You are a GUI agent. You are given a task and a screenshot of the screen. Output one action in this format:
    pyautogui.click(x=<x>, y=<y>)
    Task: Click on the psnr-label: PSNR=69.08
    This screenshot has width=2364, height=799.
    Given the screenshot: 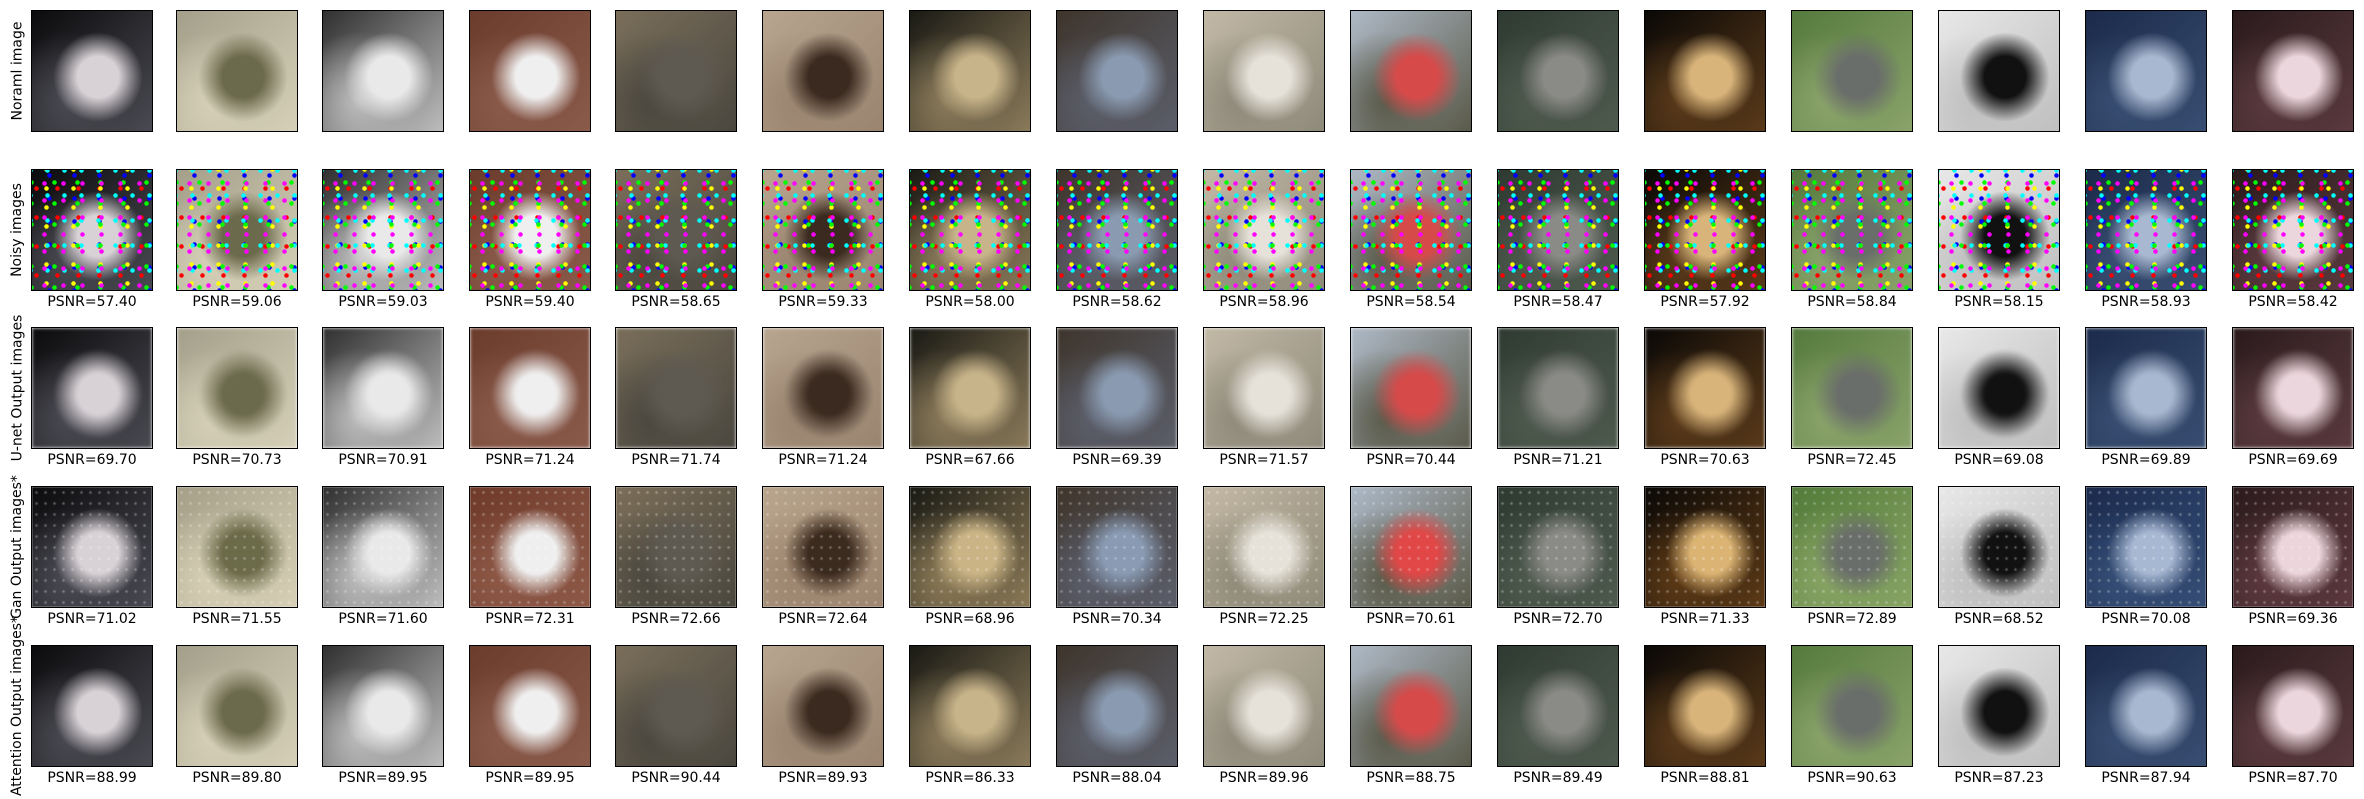 What is the action you would take?
    pyautogui.click(x=1999, y=460)
    